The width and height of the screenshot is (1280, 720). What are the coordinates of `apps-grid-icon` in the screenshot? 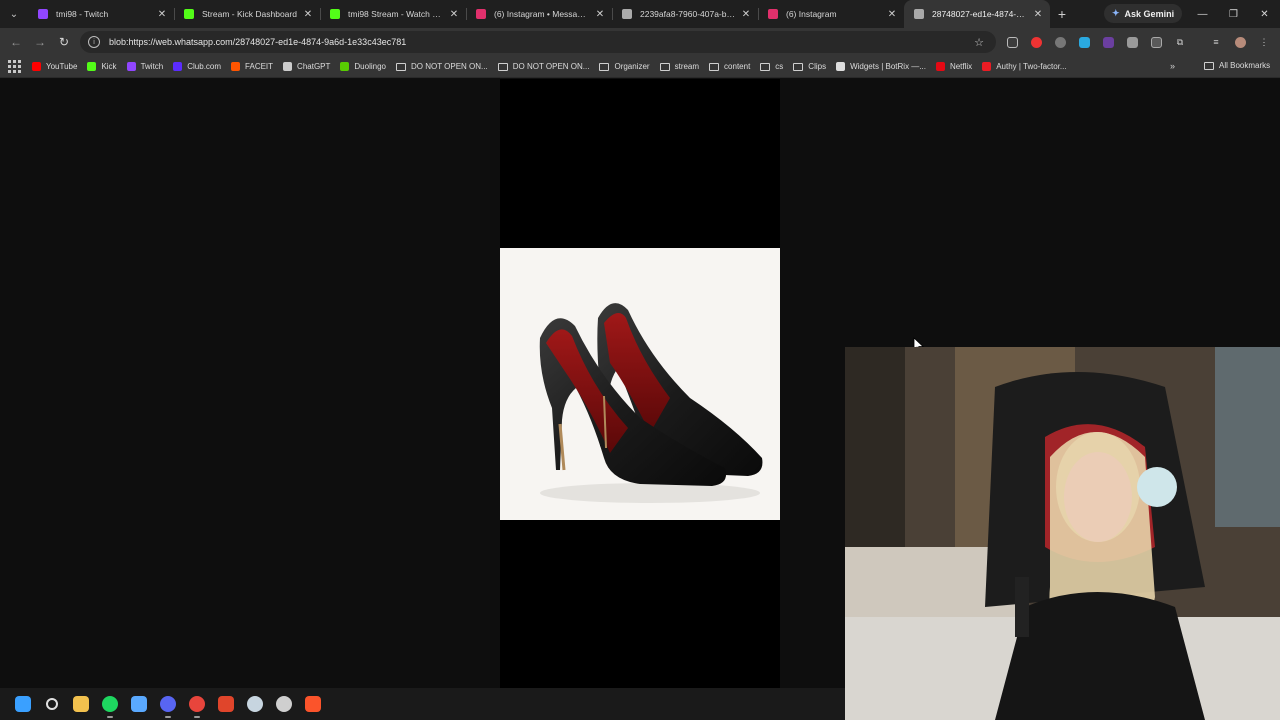 It's located at (14, 67).